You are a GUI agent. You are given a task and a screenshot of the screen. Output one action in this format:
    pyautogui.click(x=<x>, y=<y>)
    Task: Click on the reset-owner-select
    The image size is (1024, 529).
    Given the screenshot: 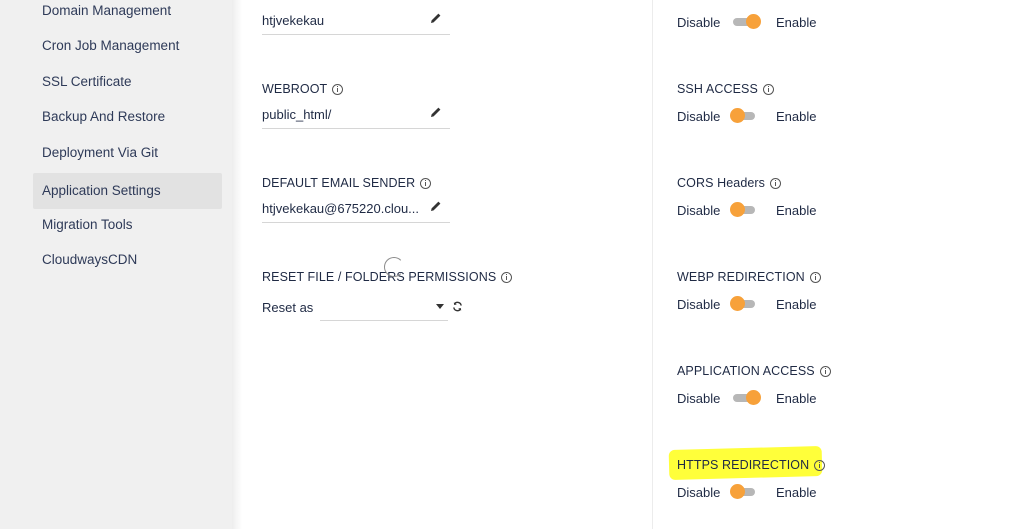 What is the action you would take?
    pyautogui.click(x=384, y=308)
    